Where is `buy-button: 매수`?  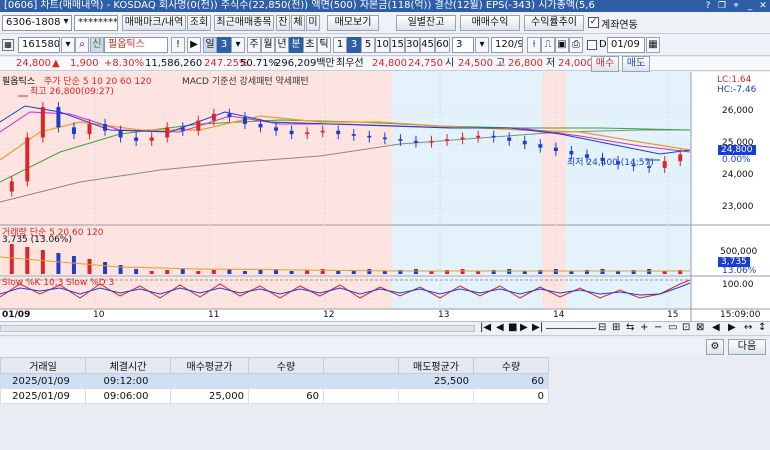
buy-button: 매수 is located at coordinates (605, 64).